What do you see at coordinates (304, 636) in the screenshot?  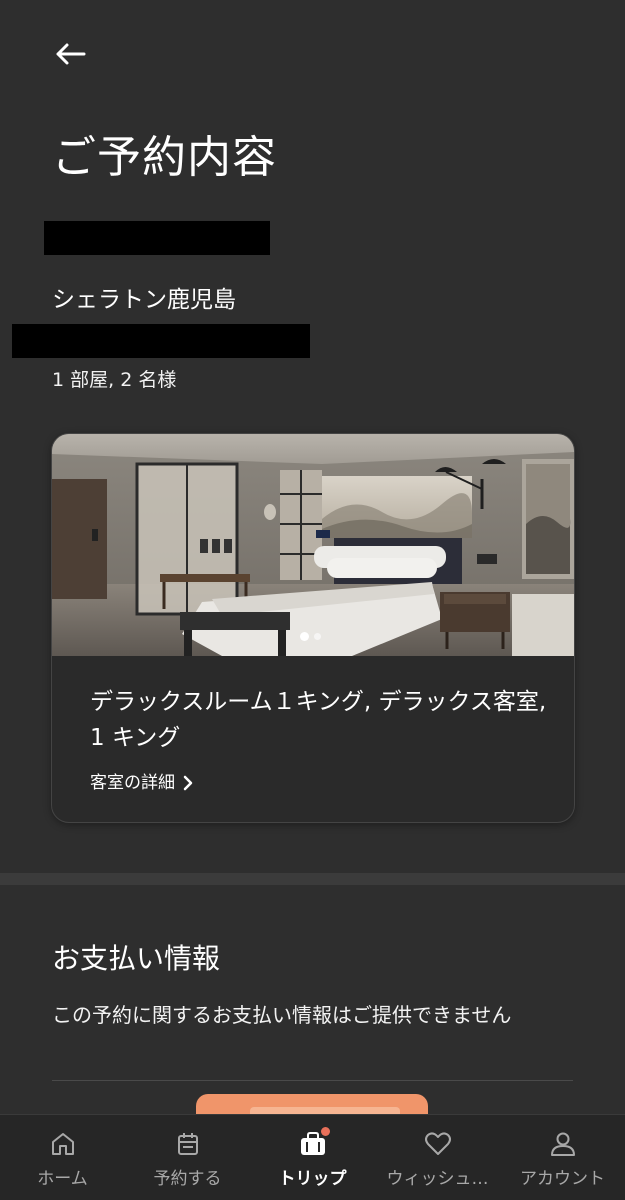 I see `carousel-dot-active` at bounding box center [304, 636].